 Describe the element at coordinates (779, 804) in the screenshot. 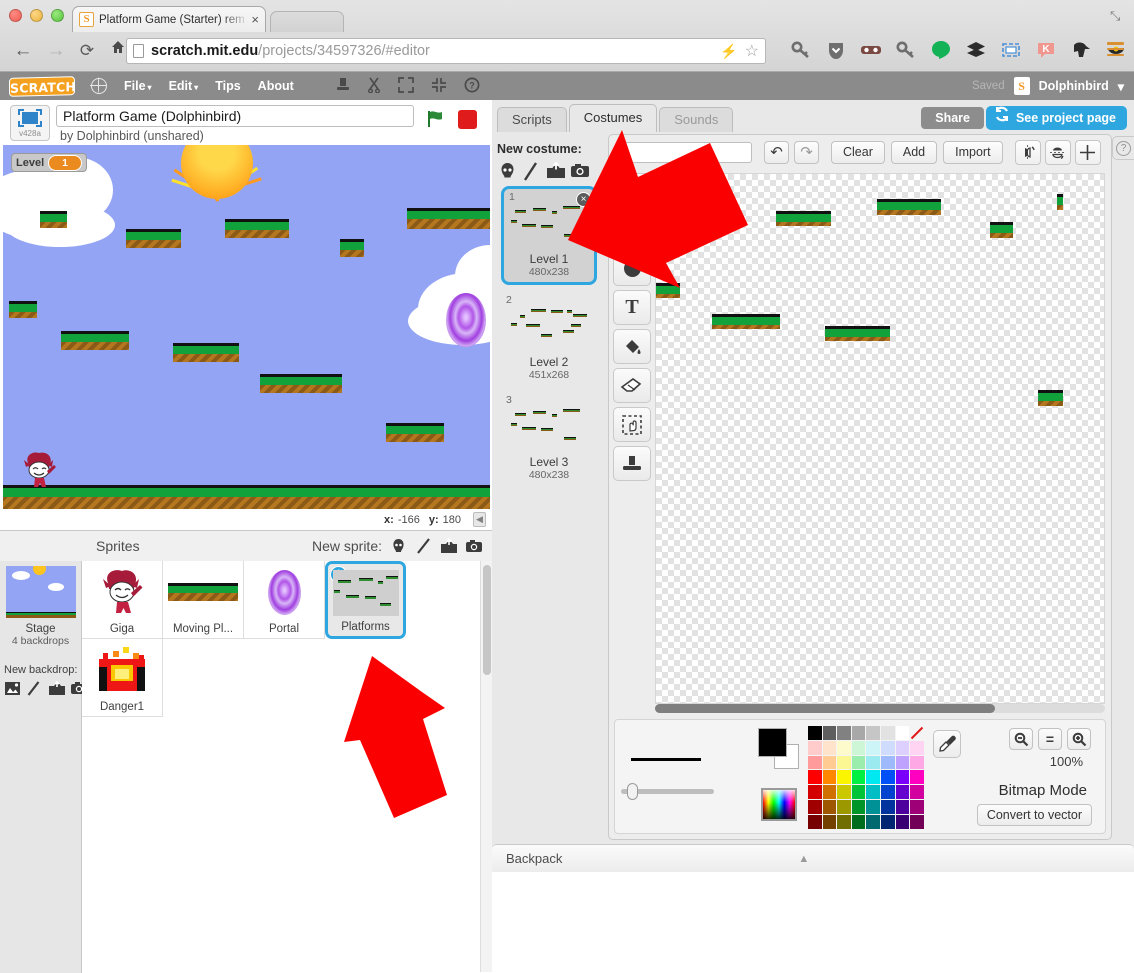

I see `rainbow-color-picker` at that location.